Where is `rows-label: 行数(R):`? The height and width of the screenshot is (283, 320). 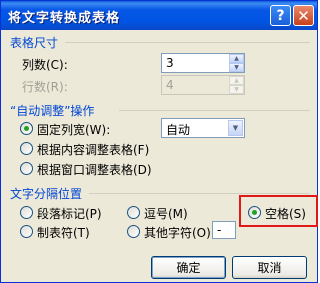 rows-label: 行数(R): is located at coordinates (45, 87).